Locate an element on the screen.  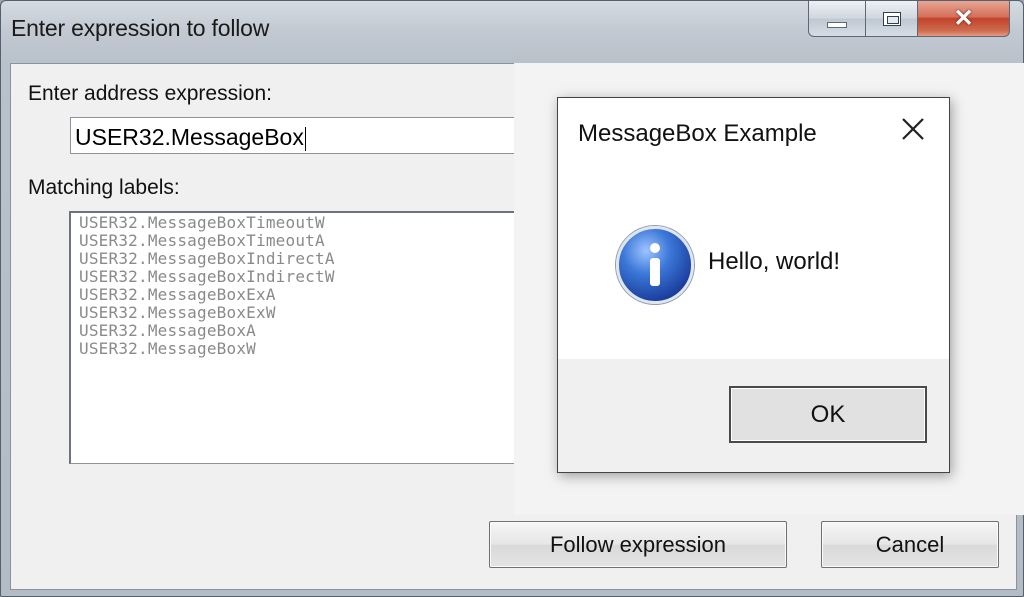
maximize-button is located at coordinates (892, 19).